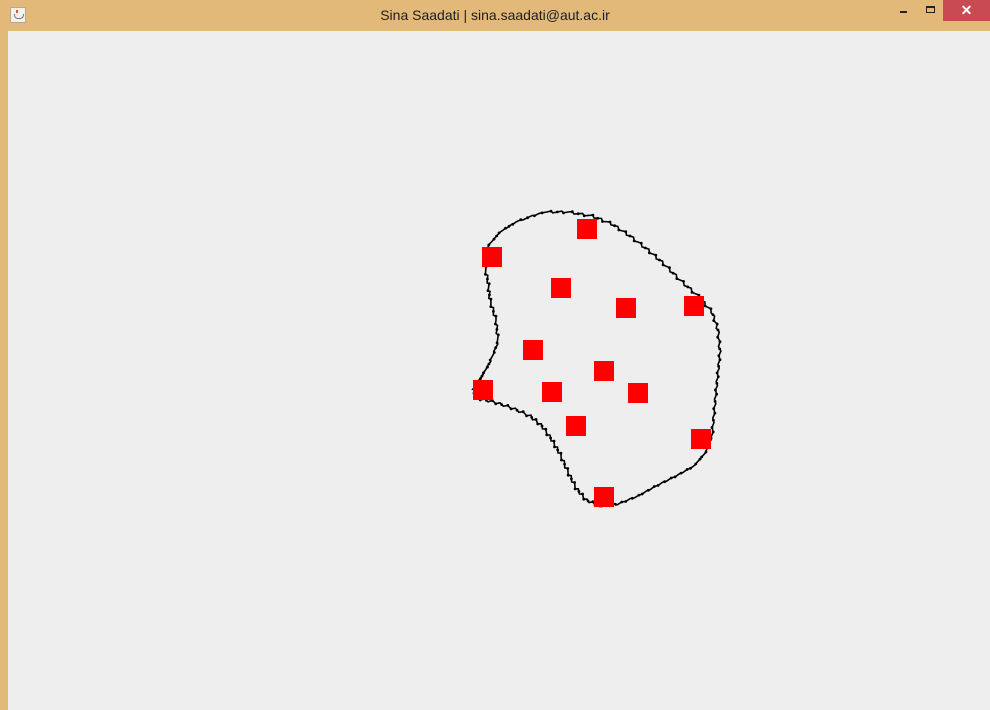  I want to click on title-bar: Sina Saadati | sina.saadati@aut.ac.ir ✕, so click(495, 15).